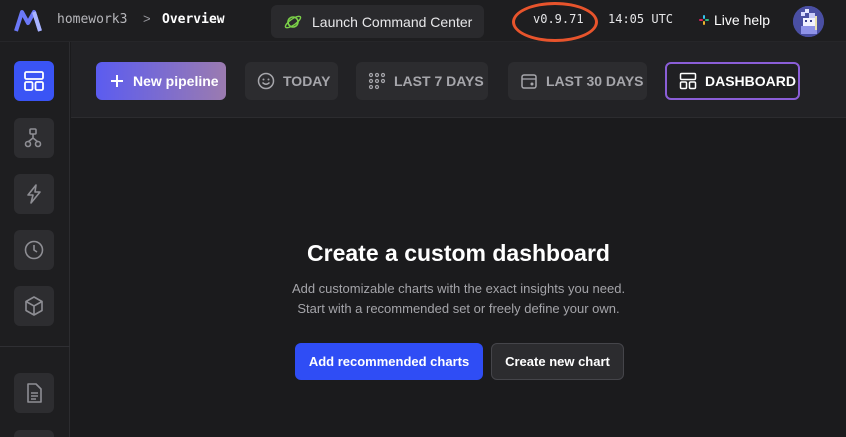 The width and height of the screenshot is (846, 437). I want to click on overview-icon, so click(34, 81).